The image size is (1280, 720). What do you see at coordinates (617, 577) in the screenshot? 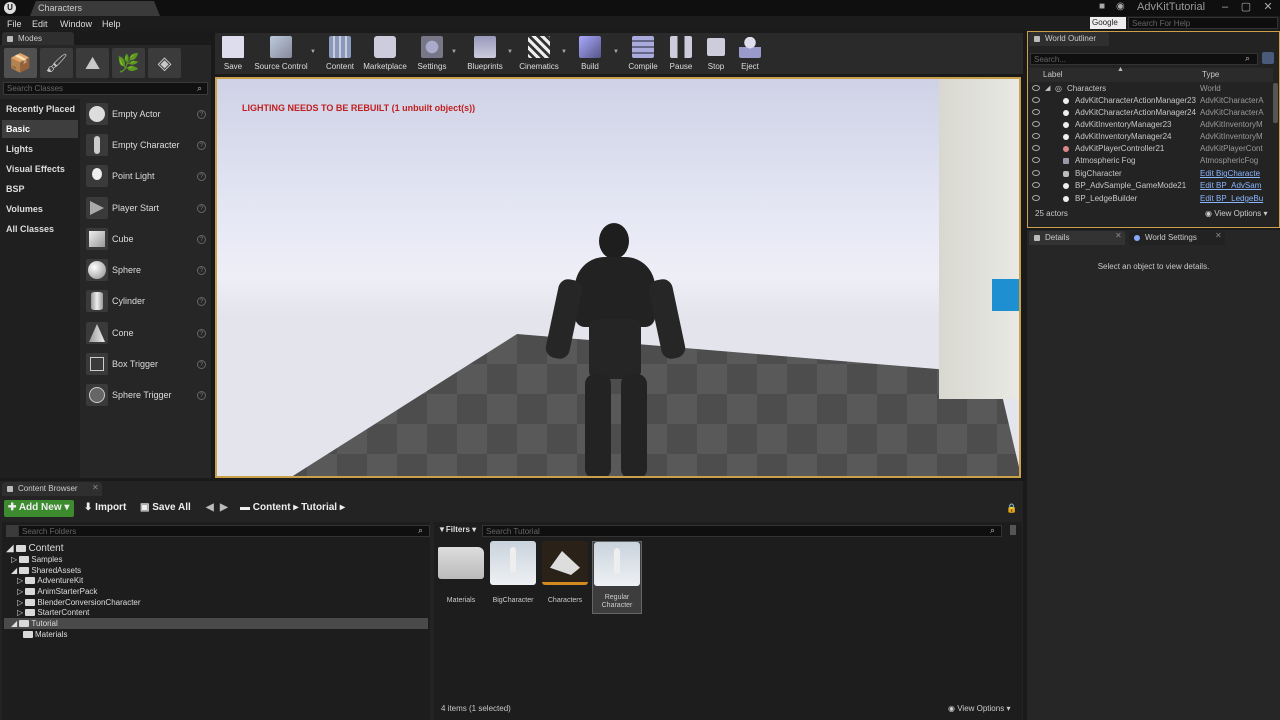
I see `asset-tile-selected: Regular Character` at bounding box center [617, 577].